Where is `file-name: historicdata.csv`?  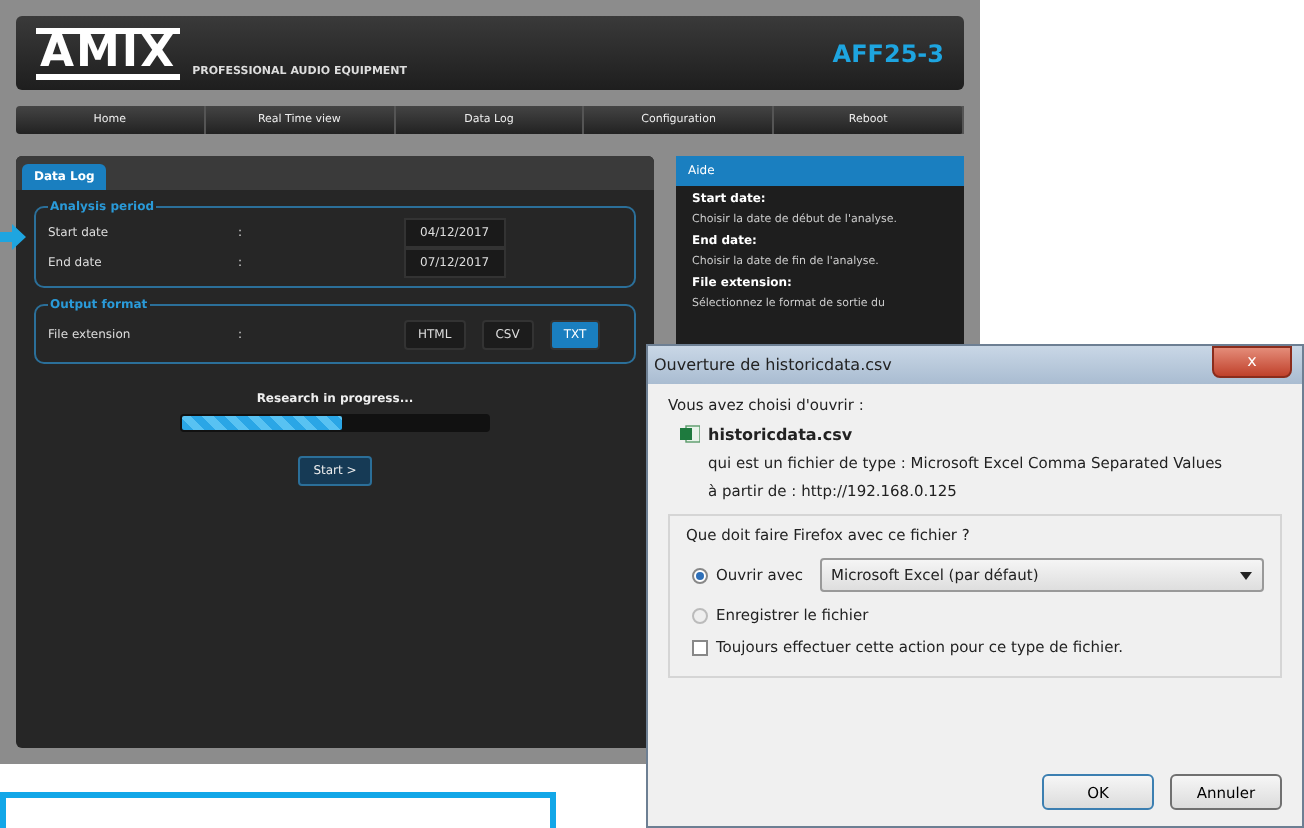
file-name: historicdata.csv is located at coordinates (780, 434).